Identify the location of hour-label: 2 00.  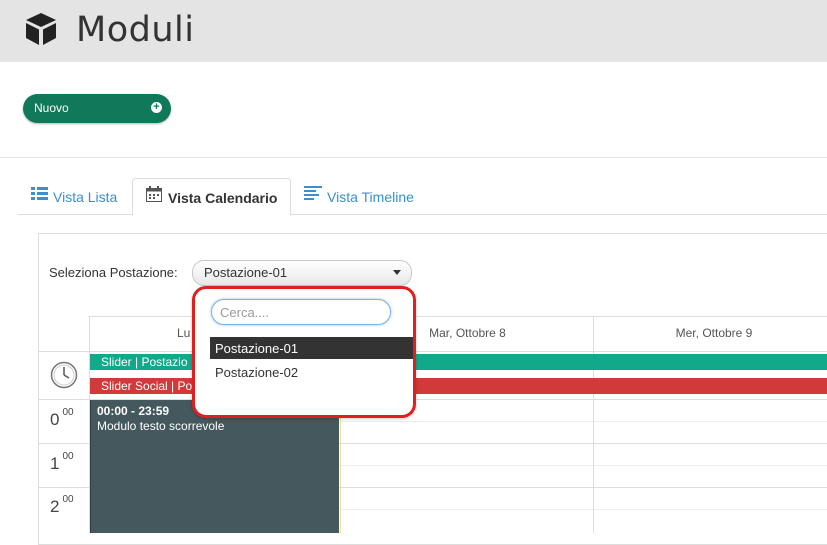
(62, 505).